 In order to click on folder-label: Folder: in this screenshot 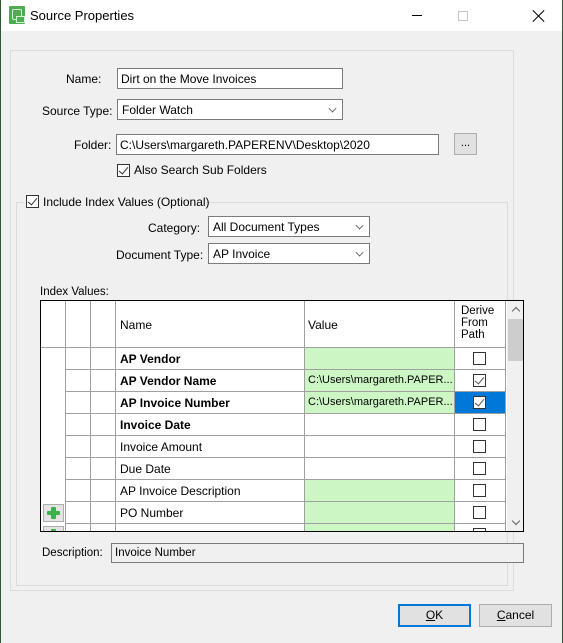, I will do `click(93, 145)`.